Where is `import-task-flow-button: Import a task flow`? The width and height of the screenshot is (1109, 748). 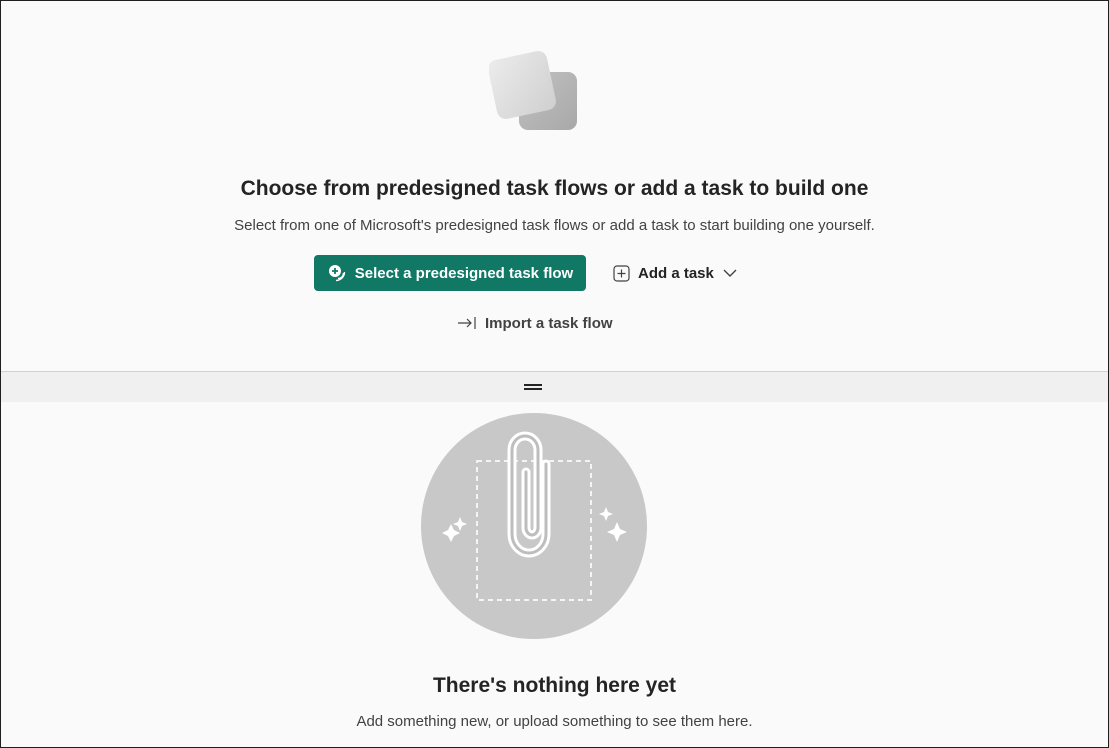
import-task-flow-button: Import a task flow is located at coordinates (535, 323).